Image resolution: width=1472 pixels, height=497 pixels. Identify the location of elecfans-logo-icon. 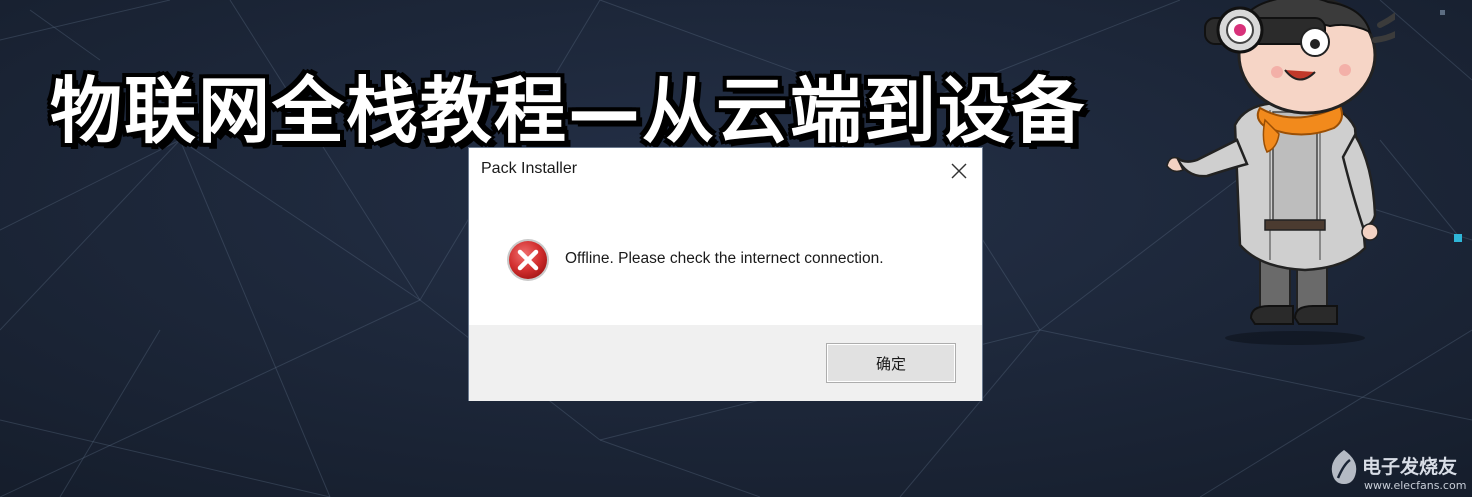
(1344, 467).